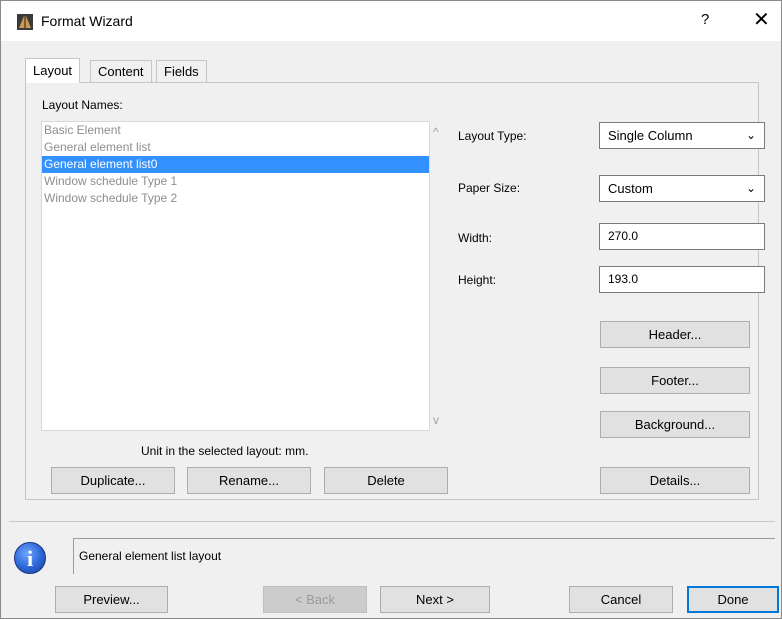 This screenshot has height=619, width=782. What do you see at coordinates (477, 280) in the screenshot?
I see `height-label: Height:` at bounding box center [477, 280].